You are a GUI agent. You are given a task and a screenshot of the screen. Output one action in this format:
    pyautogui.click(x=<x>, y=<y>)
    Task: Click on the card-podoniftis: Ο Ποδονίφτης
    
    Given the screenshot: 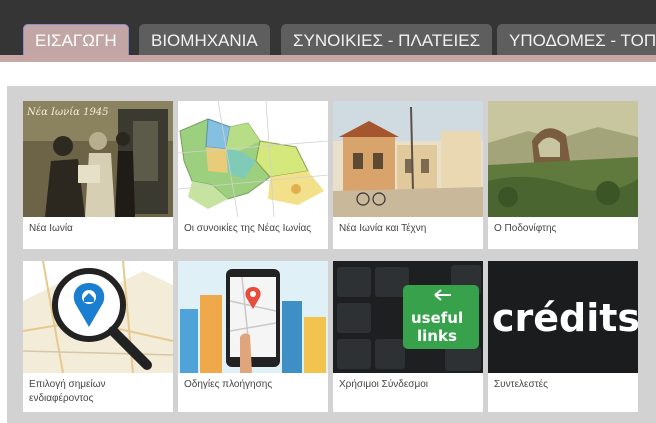 What is the action you would take?
    pyautogui.click(x=563, y=175)
    